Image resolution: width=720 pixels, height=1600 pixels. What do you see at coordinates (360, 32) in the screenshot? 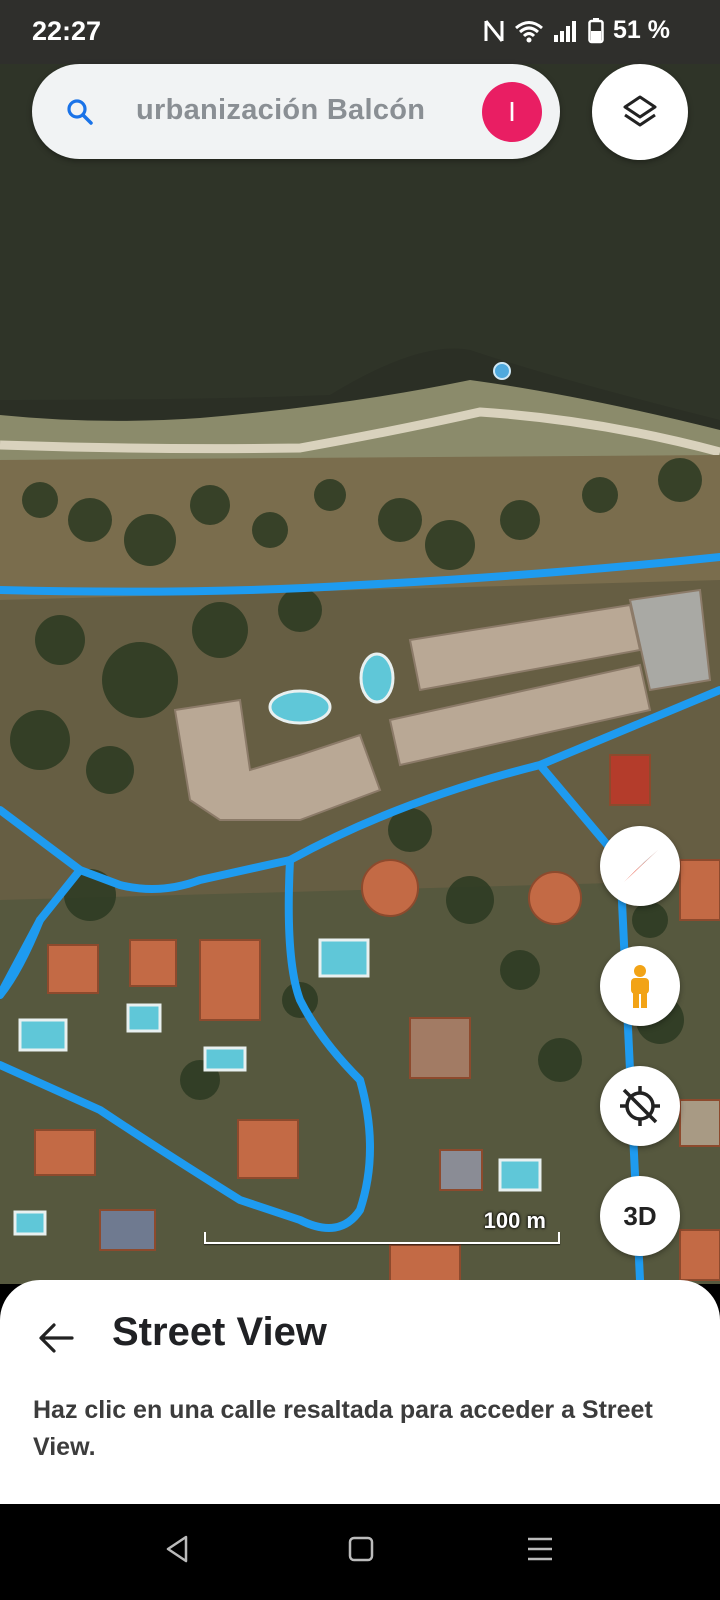
I see `status-bar: 22:27 51 %` at bounding box center [360, 32].